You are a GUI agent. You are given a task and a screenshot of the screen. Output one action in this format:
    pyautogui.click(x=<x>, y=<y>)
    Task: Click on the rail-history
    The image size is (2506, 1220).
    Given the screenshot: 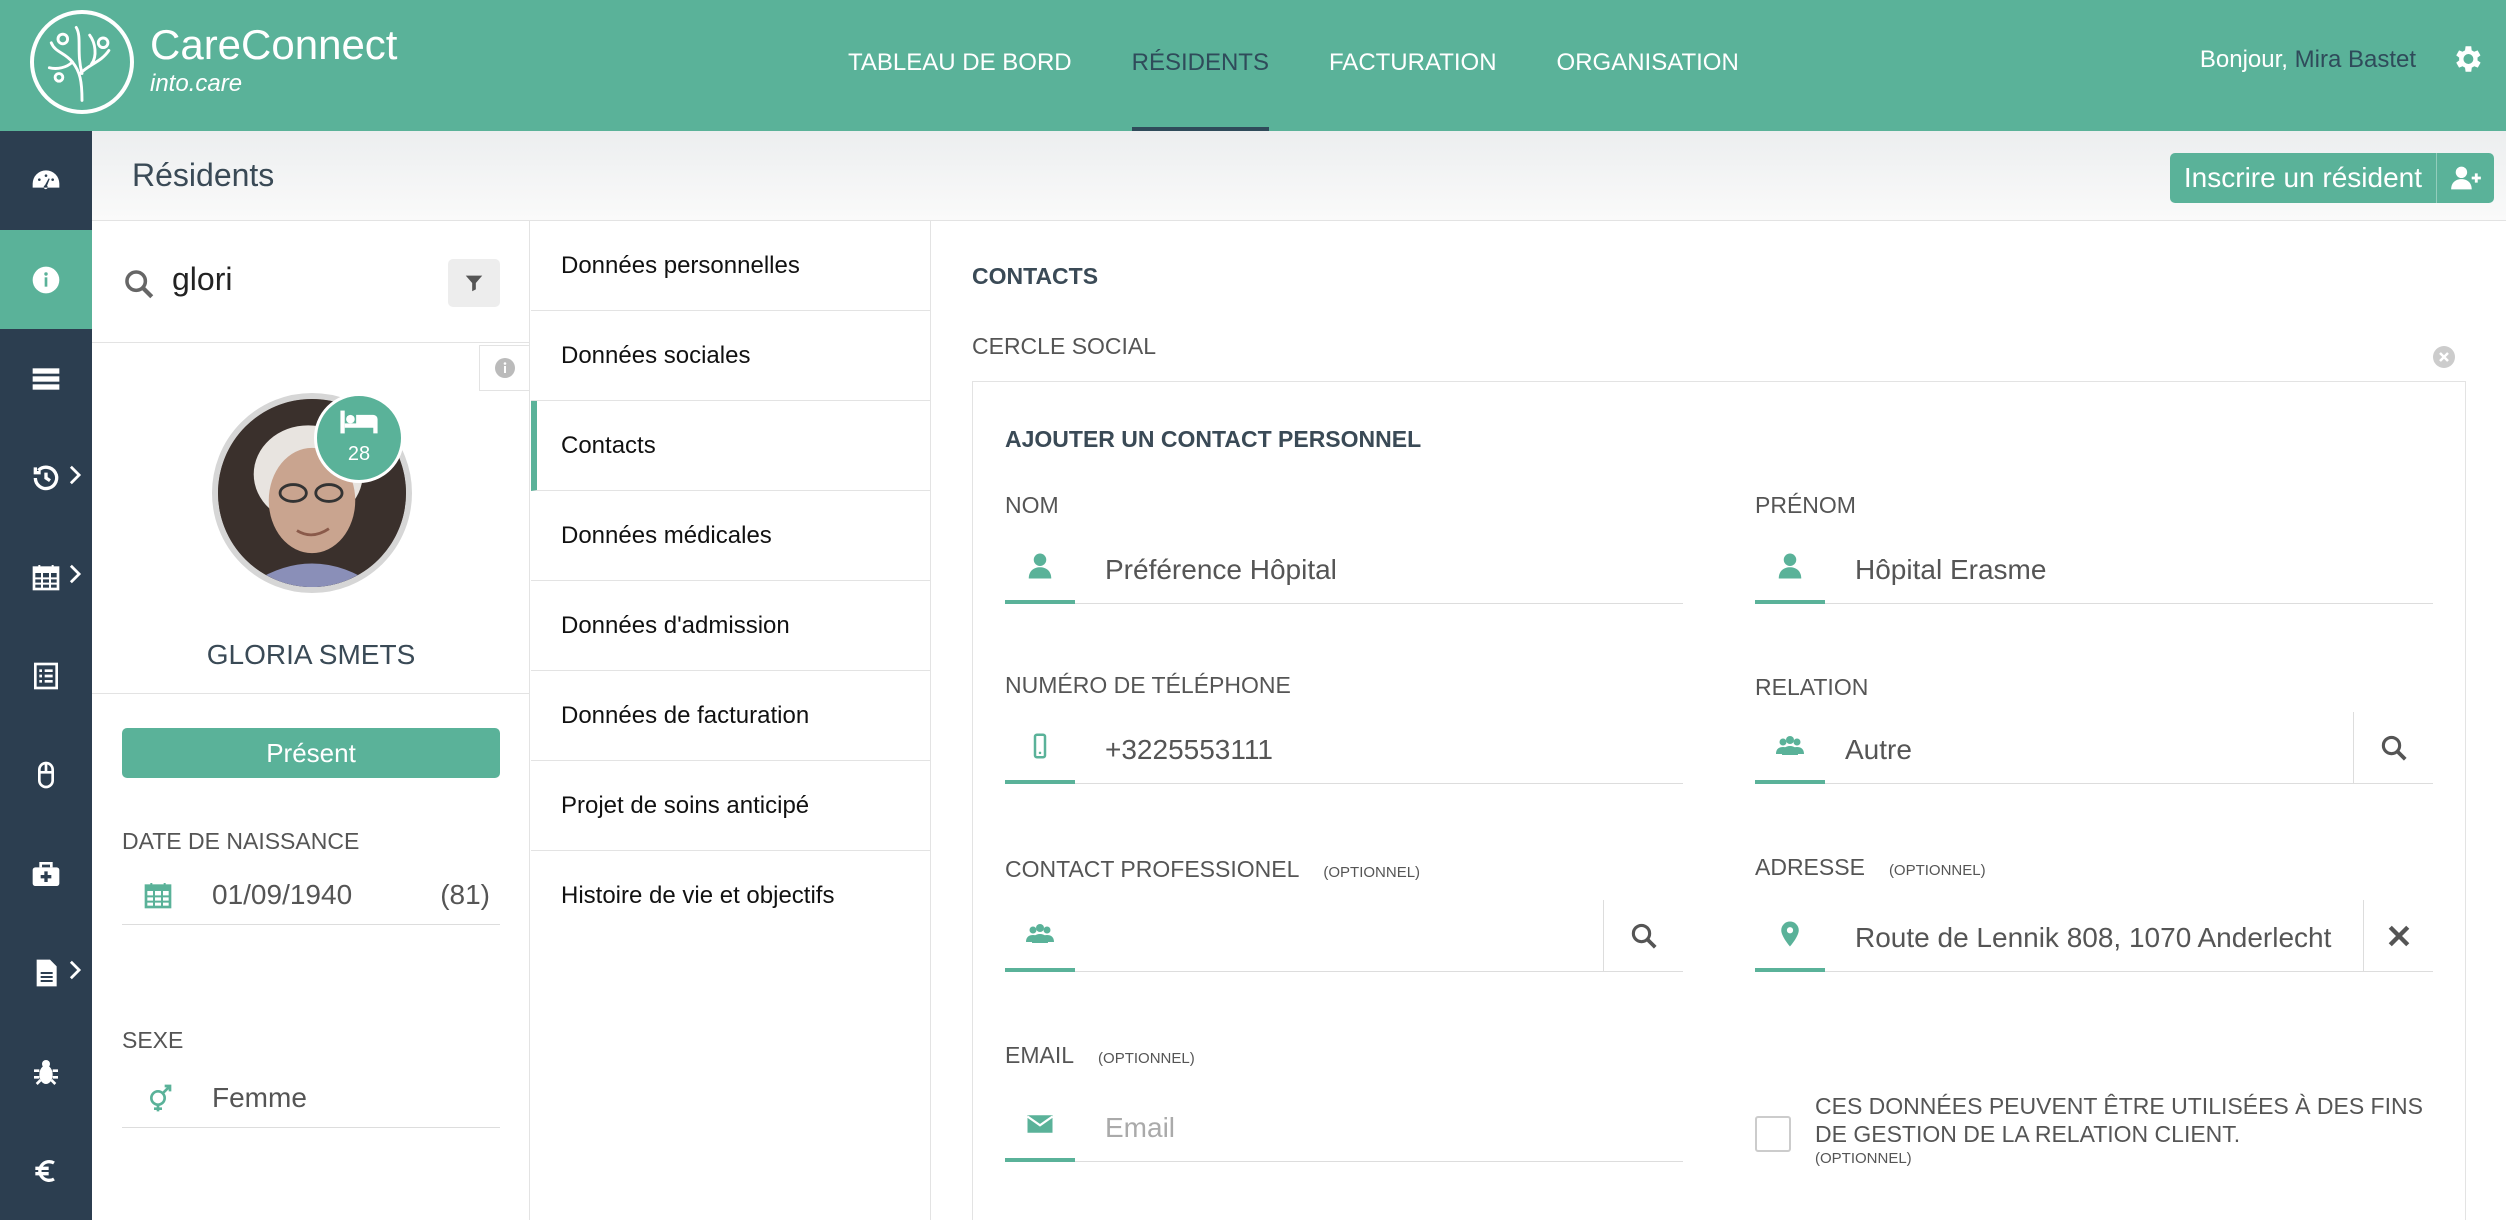 What is the action you would take?
    pyautogui.click(x=46, y=477)
    